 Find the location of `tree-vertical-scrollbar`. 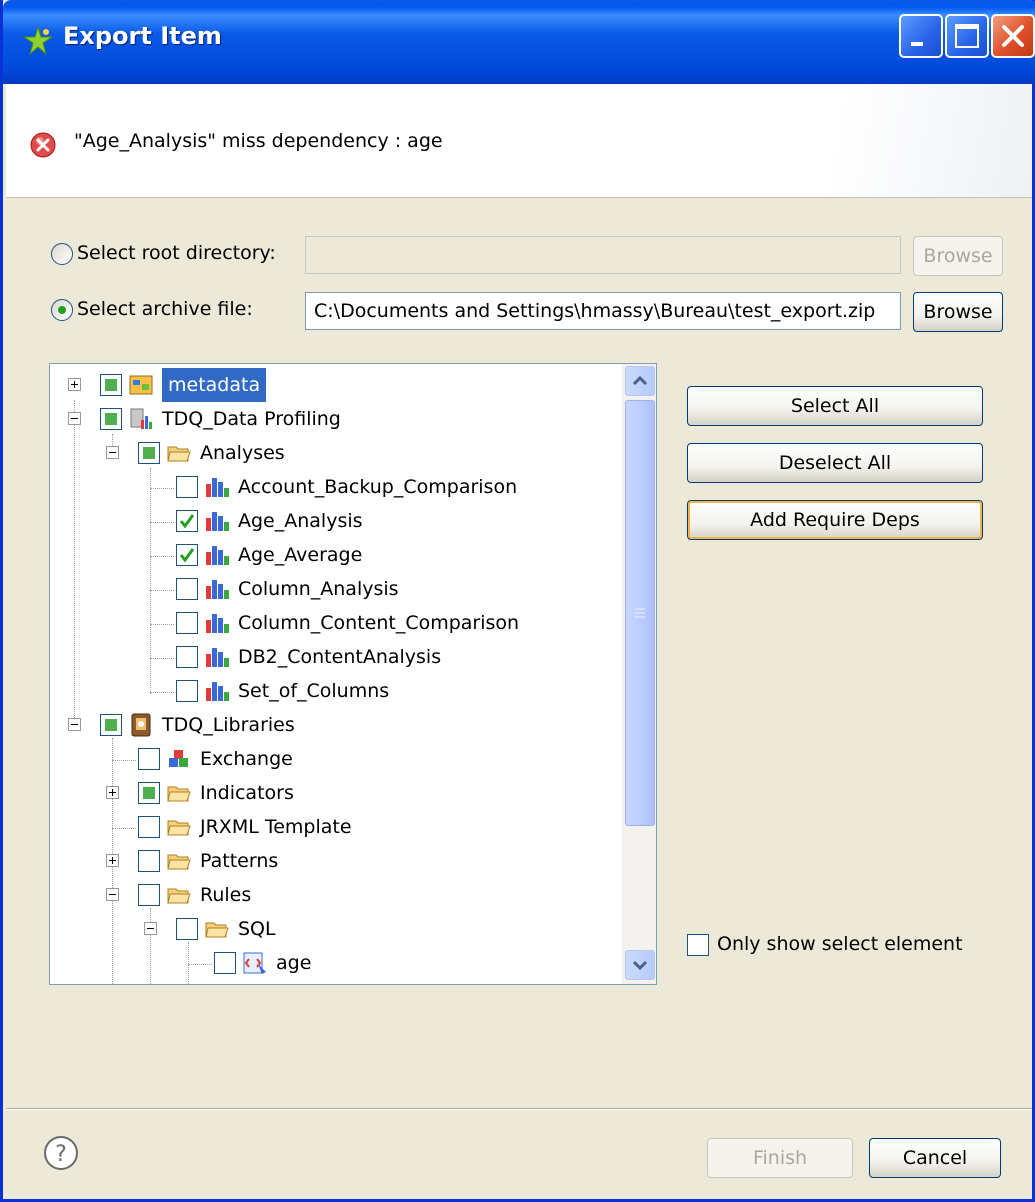

tree-vertical-scrollbar is located at coordinates (639, 674).